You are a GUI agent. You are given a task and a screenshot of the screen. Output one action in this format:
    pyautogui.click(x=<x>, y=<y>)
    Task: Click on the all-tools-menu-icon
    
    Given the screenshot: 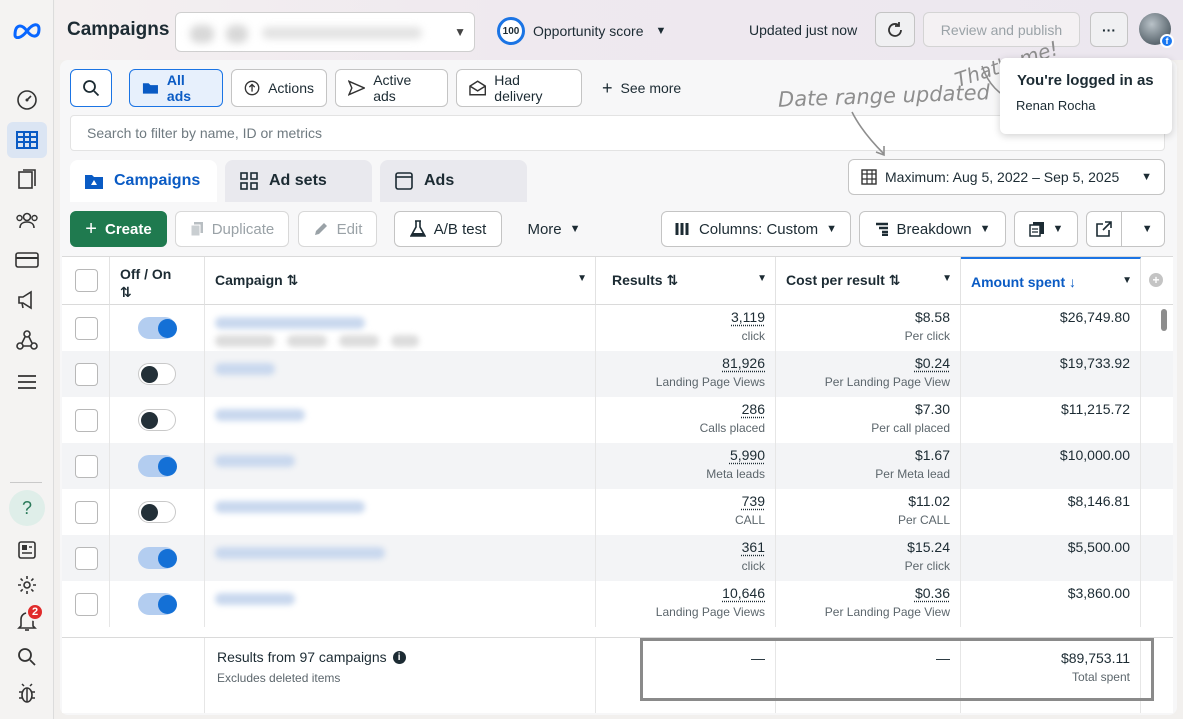 What is the action you would take?
    pyautogui.click(x=27, y=382)
    